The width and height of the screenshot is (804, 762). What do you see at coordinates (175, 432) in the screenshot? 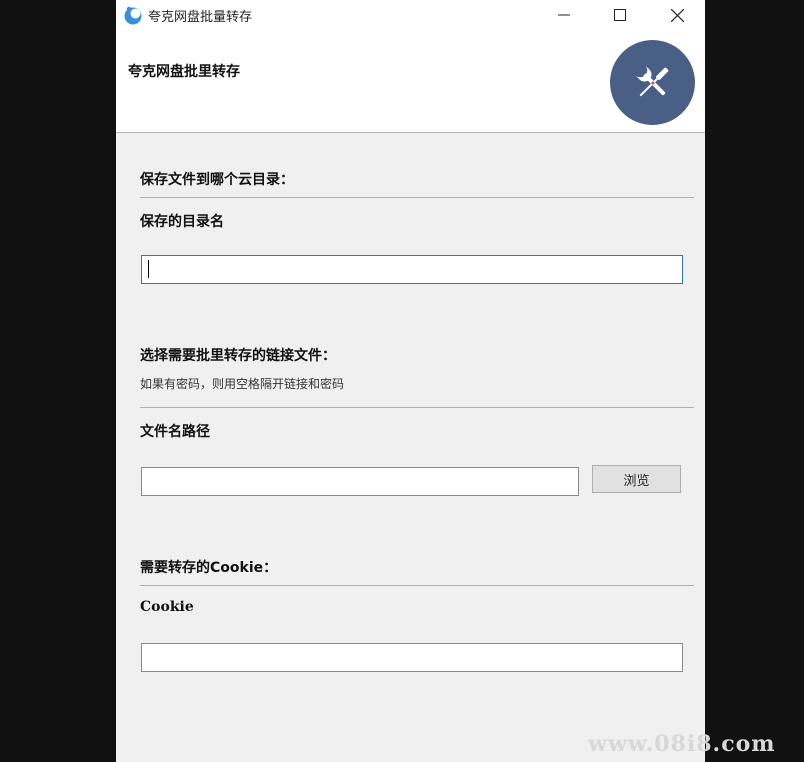
I see `file-path-label: 文件名路径` at bounding box center [175, 432].